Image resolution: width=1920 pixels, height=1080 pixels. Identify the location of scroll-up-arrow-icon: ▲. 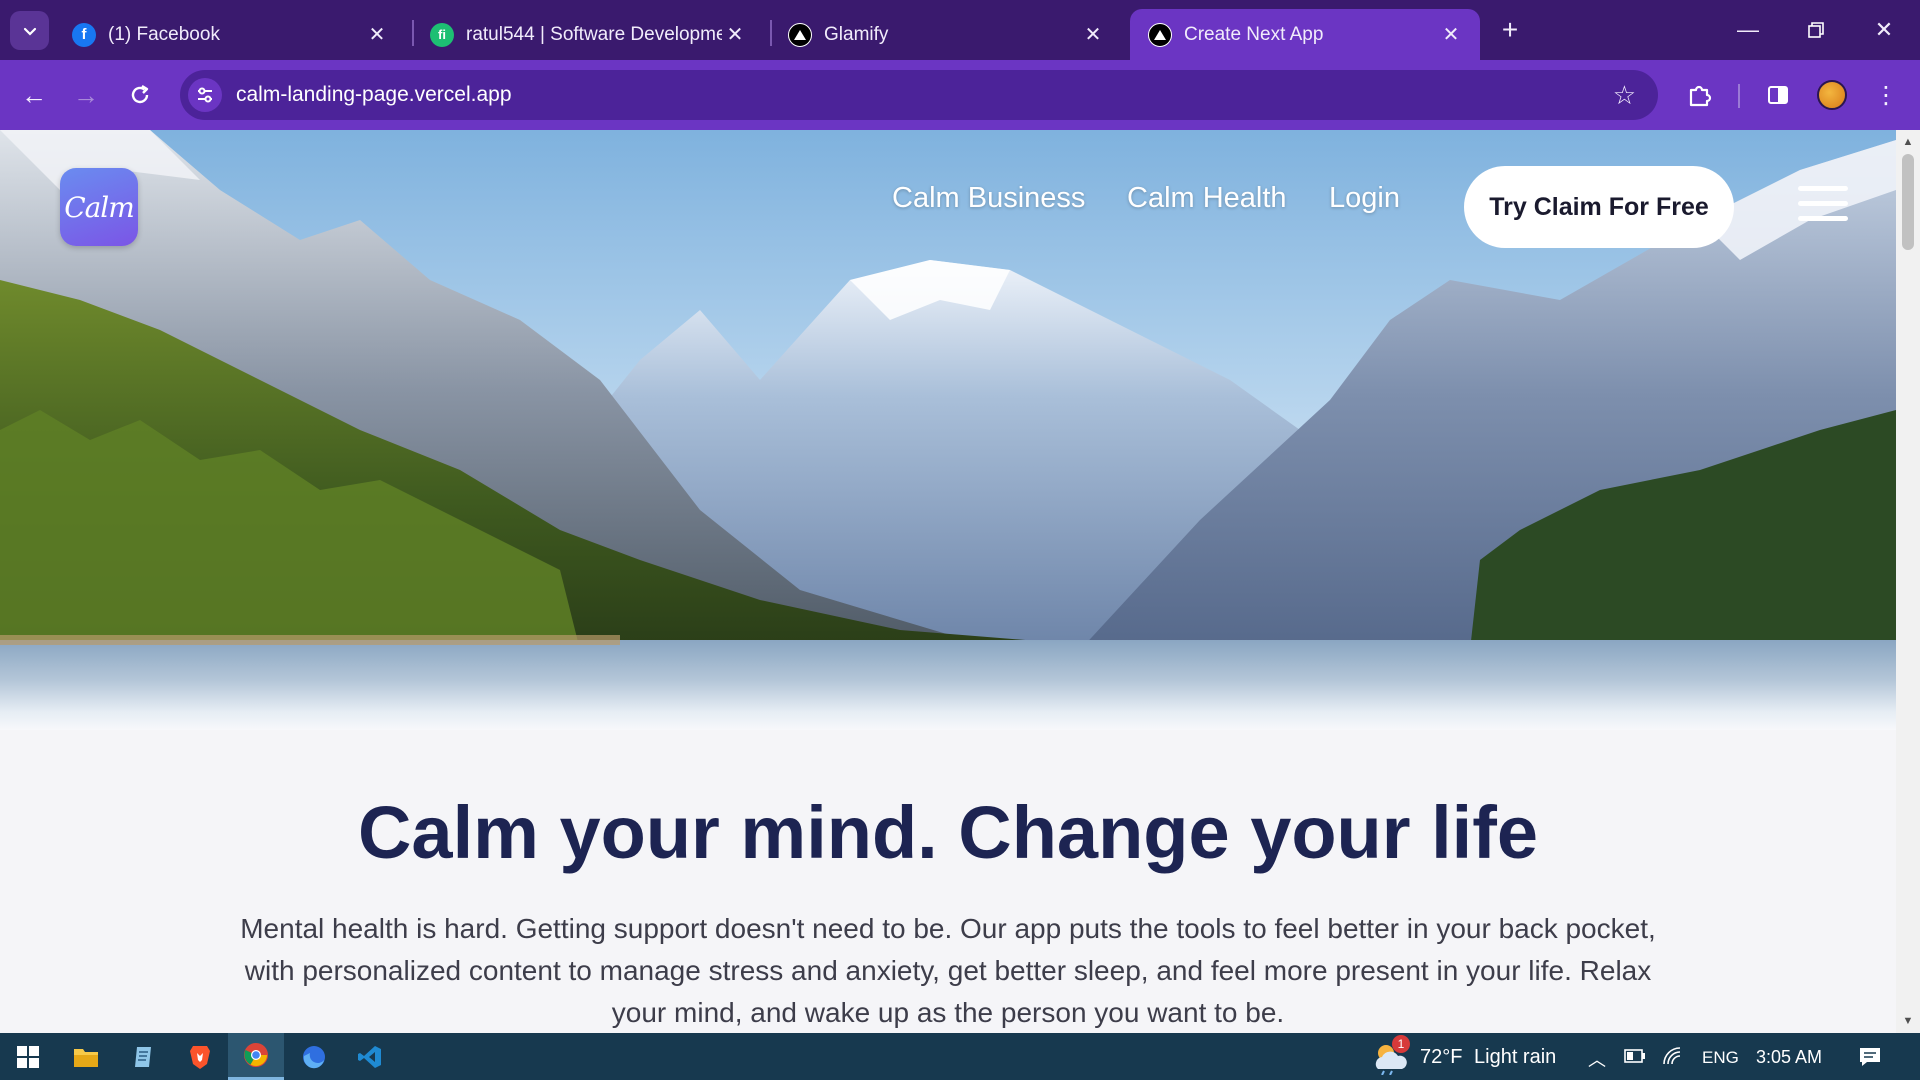
(1908, 142).